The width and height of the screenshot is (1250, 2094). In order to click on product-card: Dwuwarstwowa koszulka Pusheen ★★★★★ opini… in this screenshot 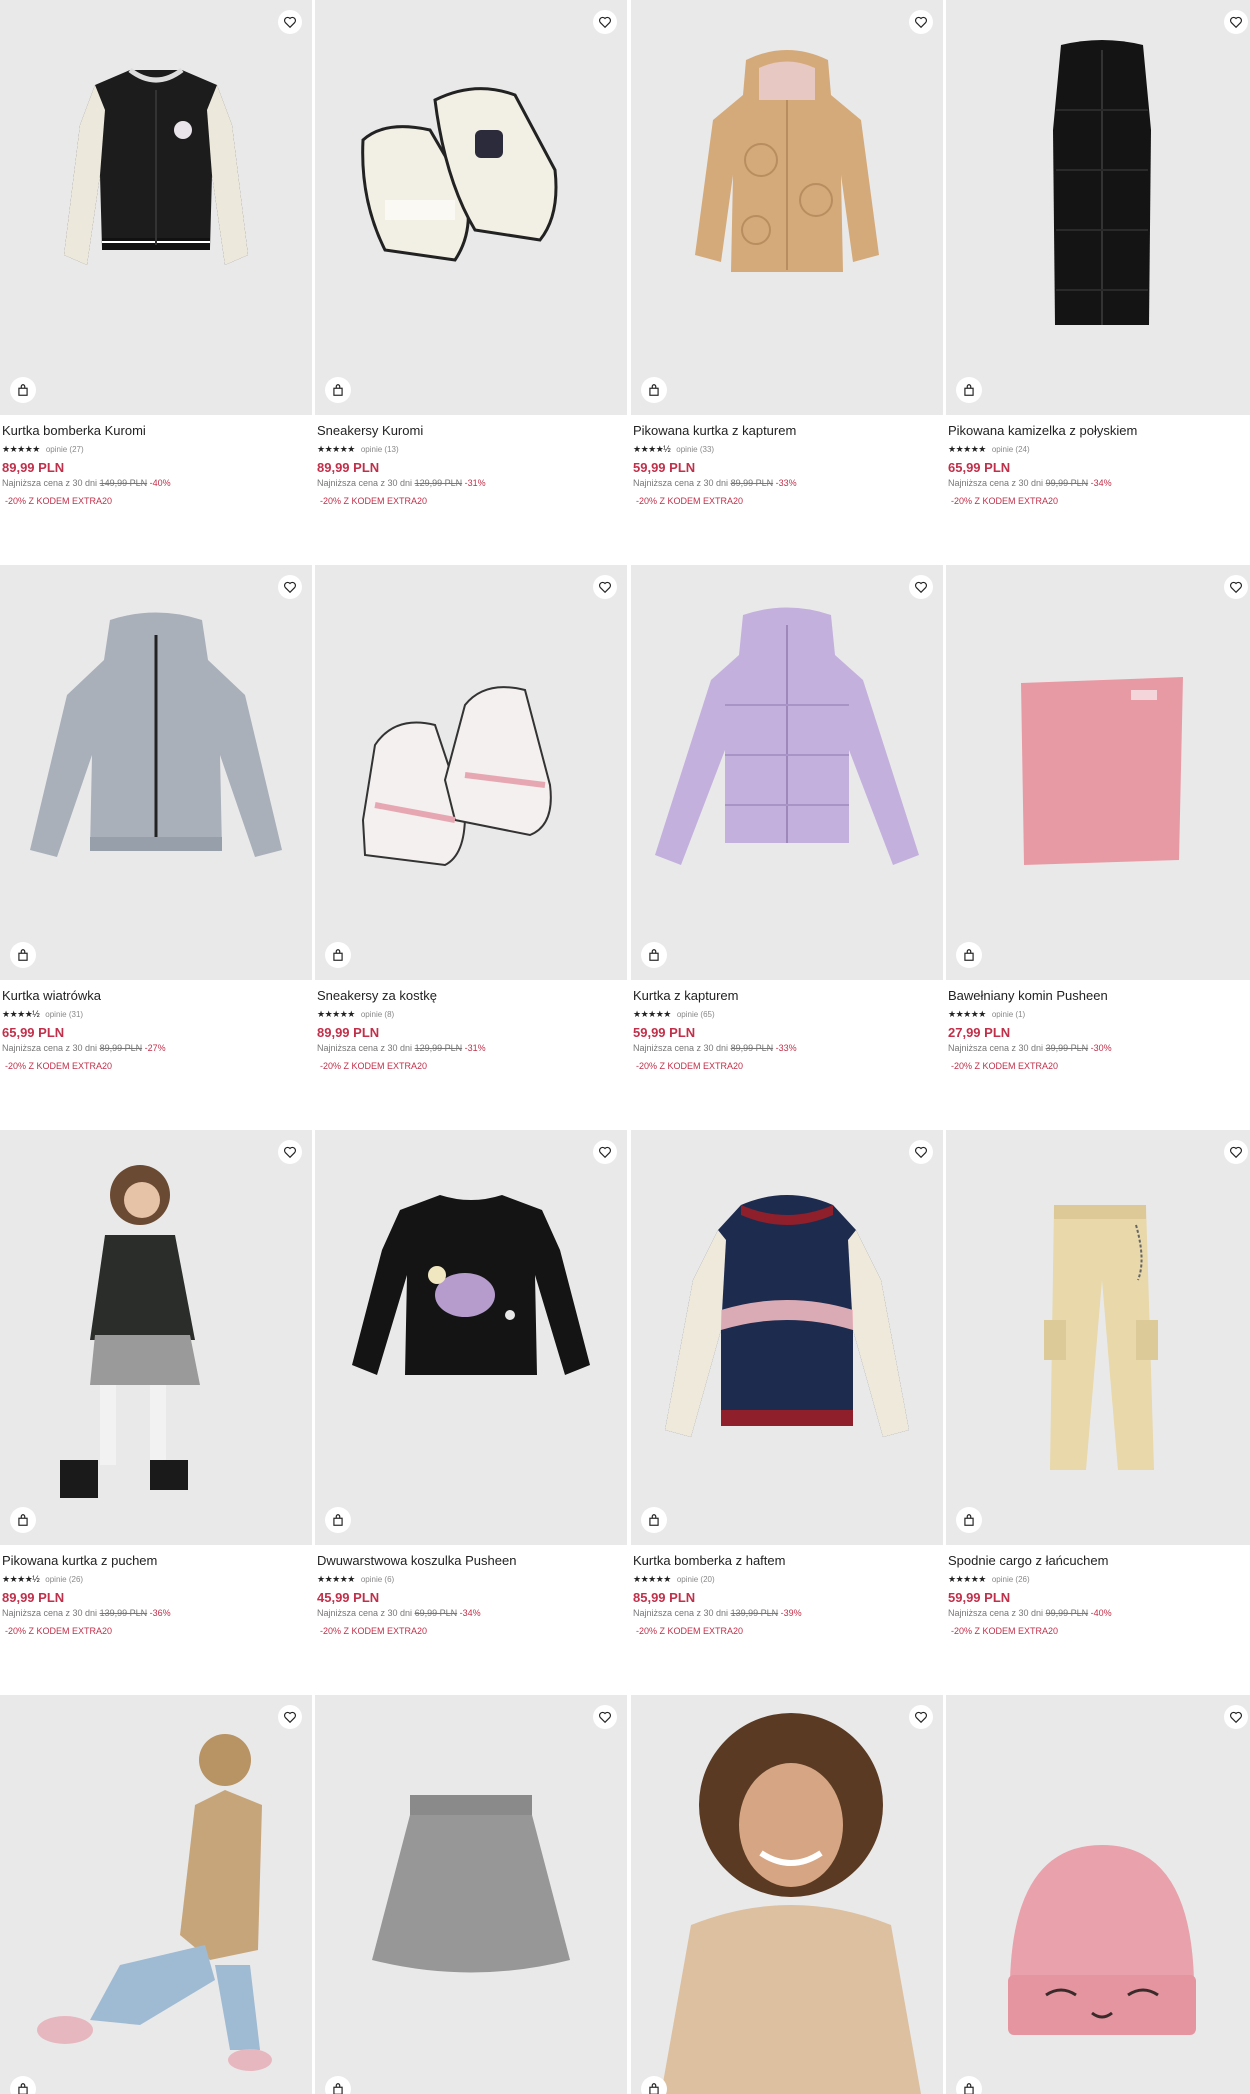, I will do `click(471, 1383)`.